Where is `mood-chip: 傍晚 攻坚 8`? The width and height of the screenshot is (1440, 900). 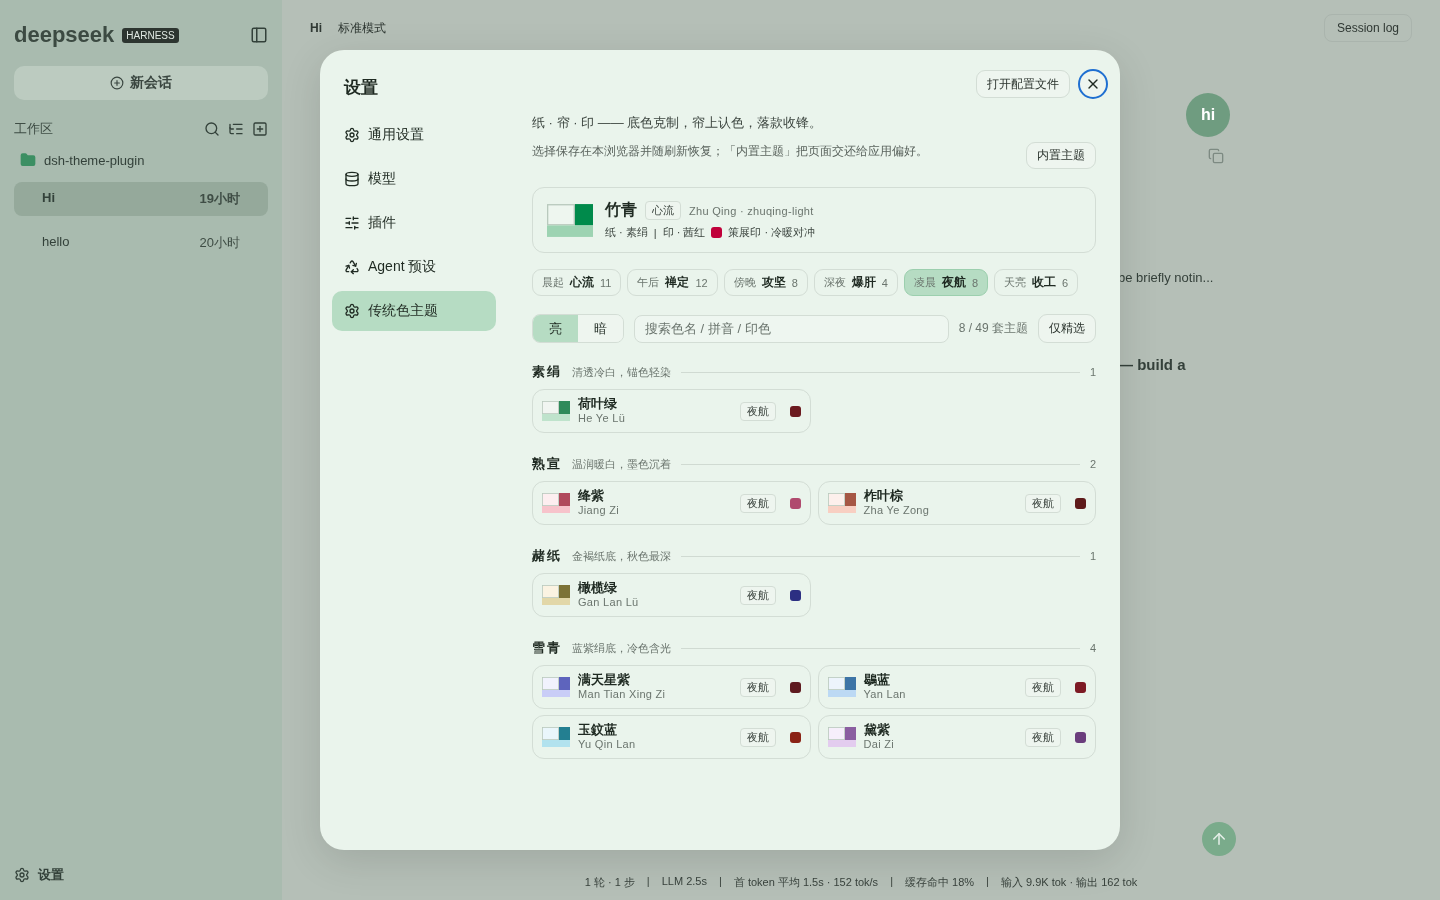
mood-chip: 傍晚 攻坚 8 is located at coordinates (765, 282).